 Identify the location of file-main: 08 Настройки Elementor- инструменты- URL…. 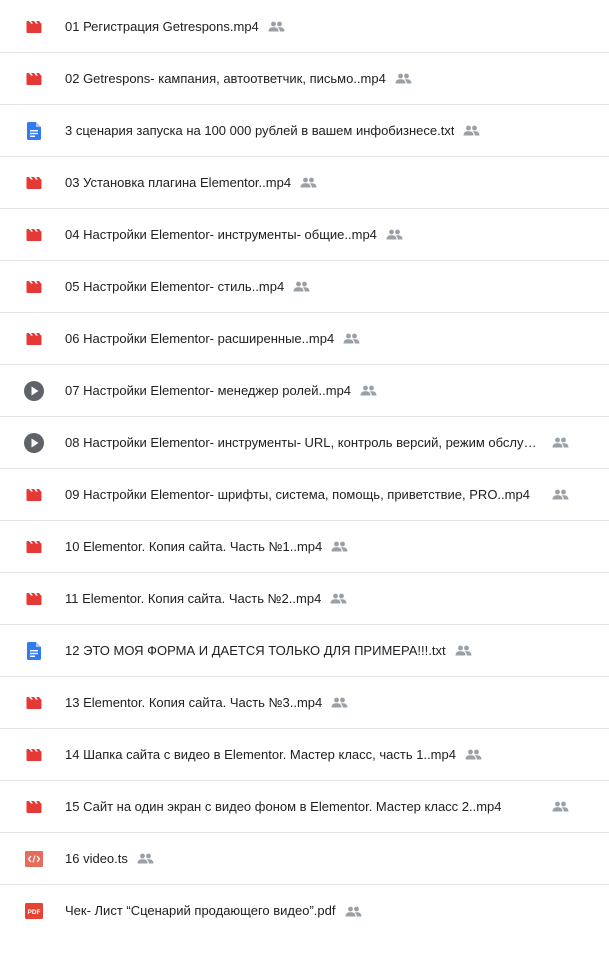
(327, 442).